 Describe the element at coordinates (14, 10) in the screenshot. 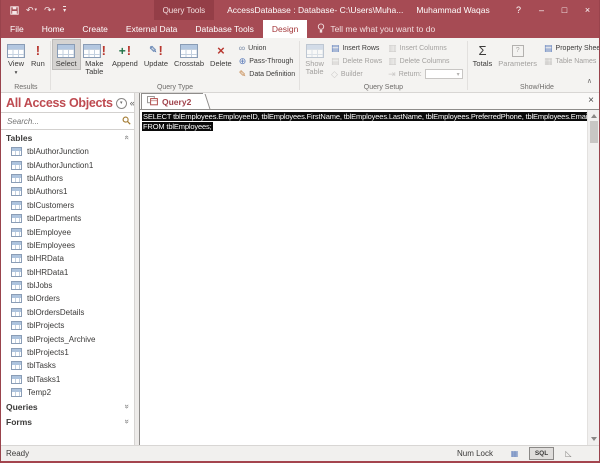

I see `save-icon` at that location.